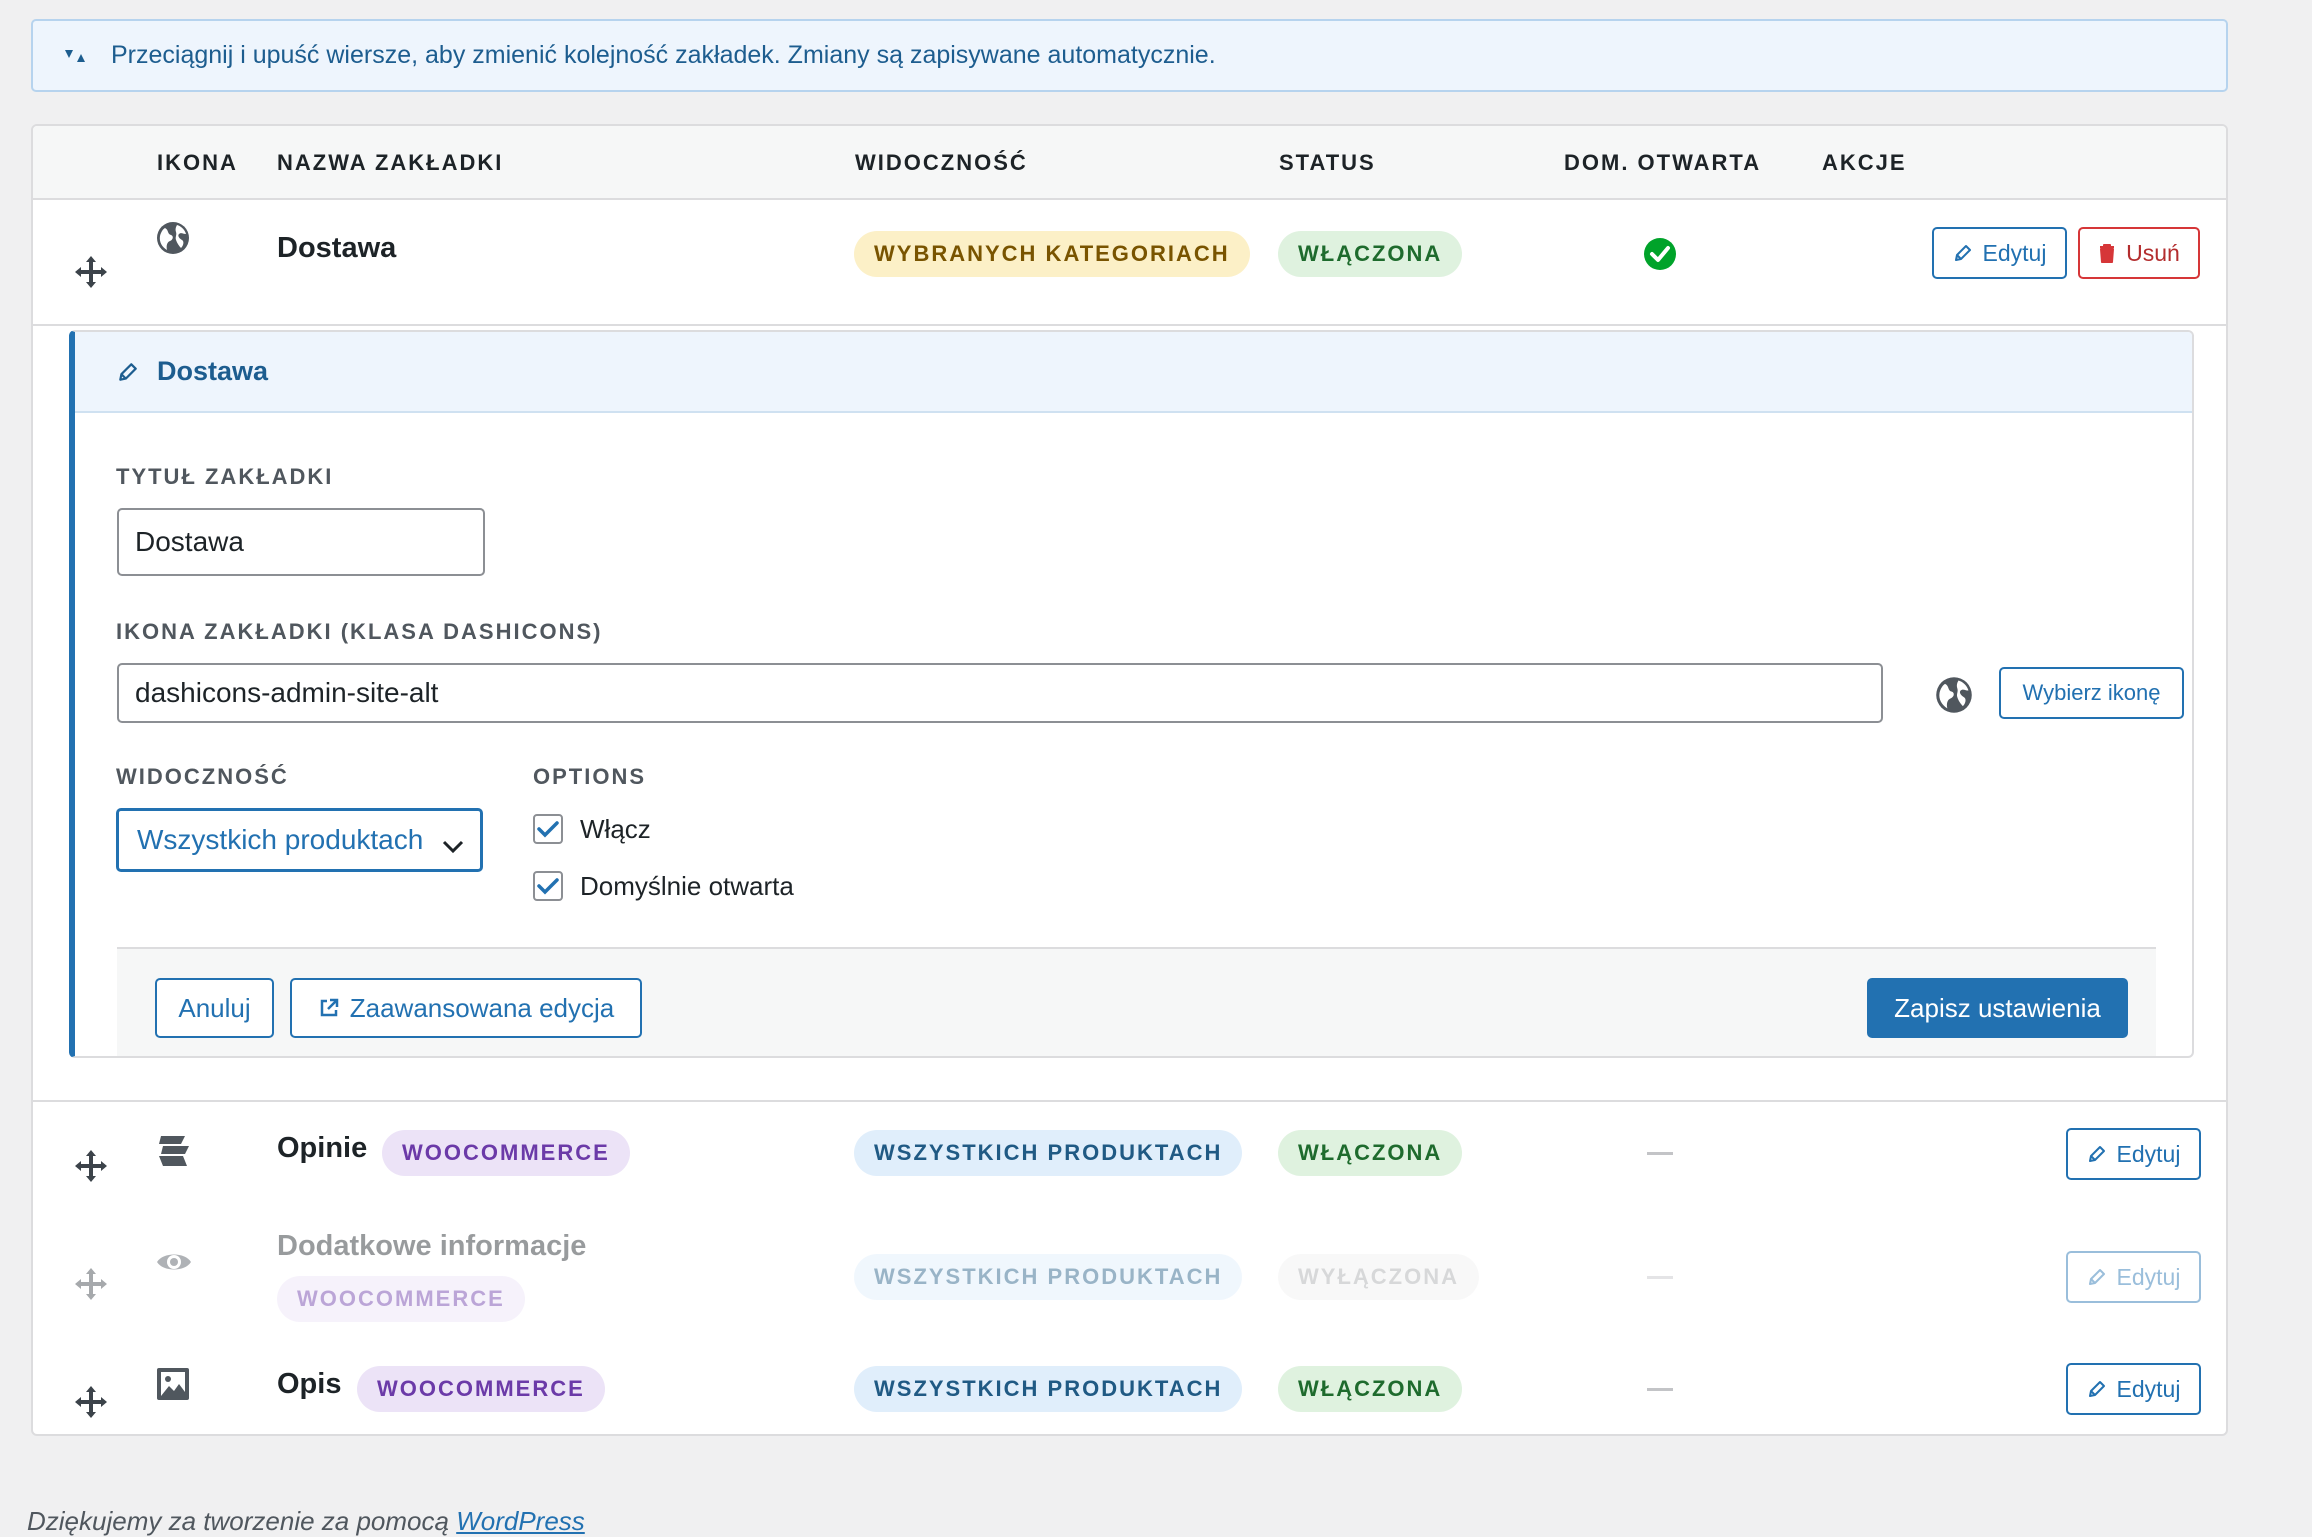 Image resolution: width=2312 pixels, height=1537 pixels. I want to click on check-circle-icon, so click(1660, 256).